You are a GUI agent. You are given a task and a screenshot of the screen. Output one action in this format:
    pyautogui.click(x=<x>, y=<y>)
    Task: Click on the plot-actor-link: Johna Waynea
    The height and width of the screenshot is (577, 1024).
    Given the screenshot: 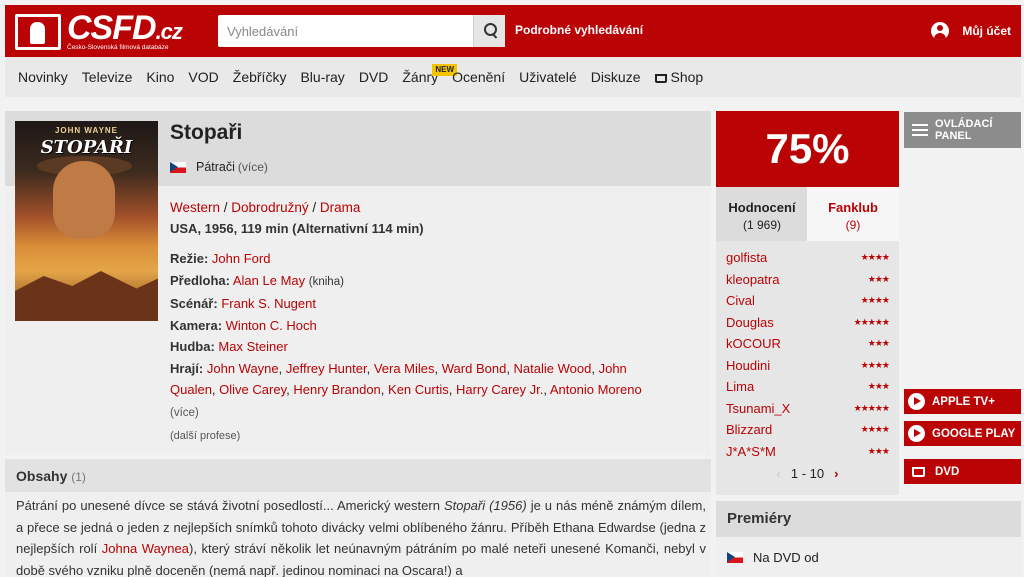 What is the action you would take?
    pyautogui.click(x=145, y=548)
    